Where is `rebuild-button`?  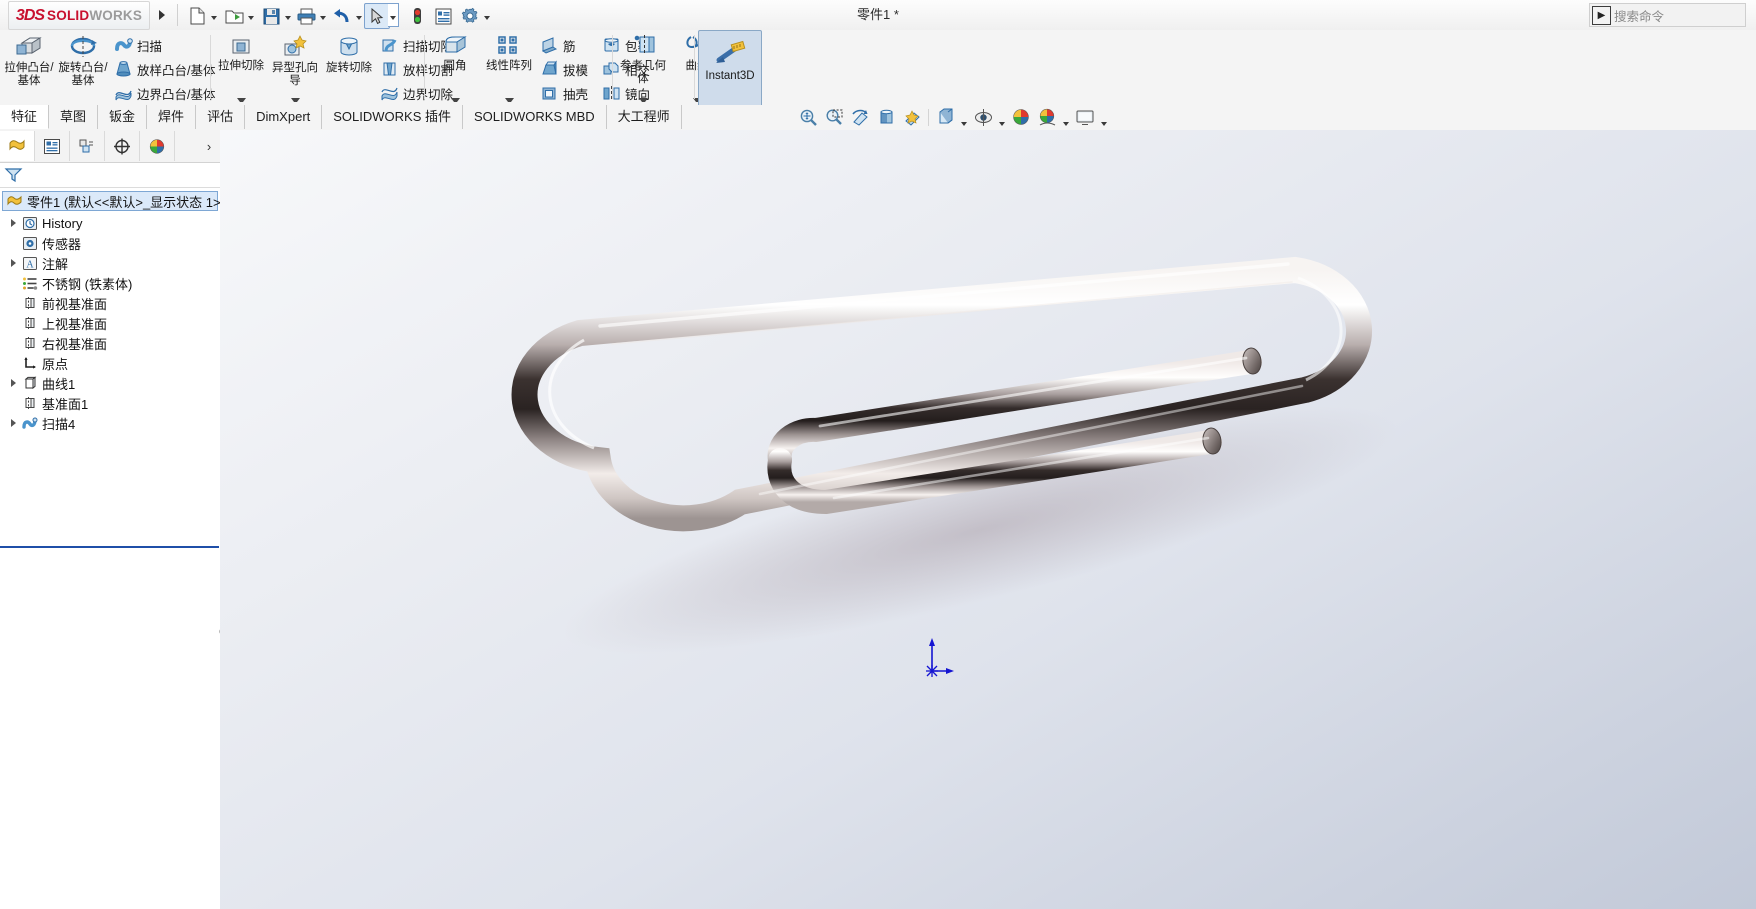
rebuild-button is located at coordinates (417, 16).